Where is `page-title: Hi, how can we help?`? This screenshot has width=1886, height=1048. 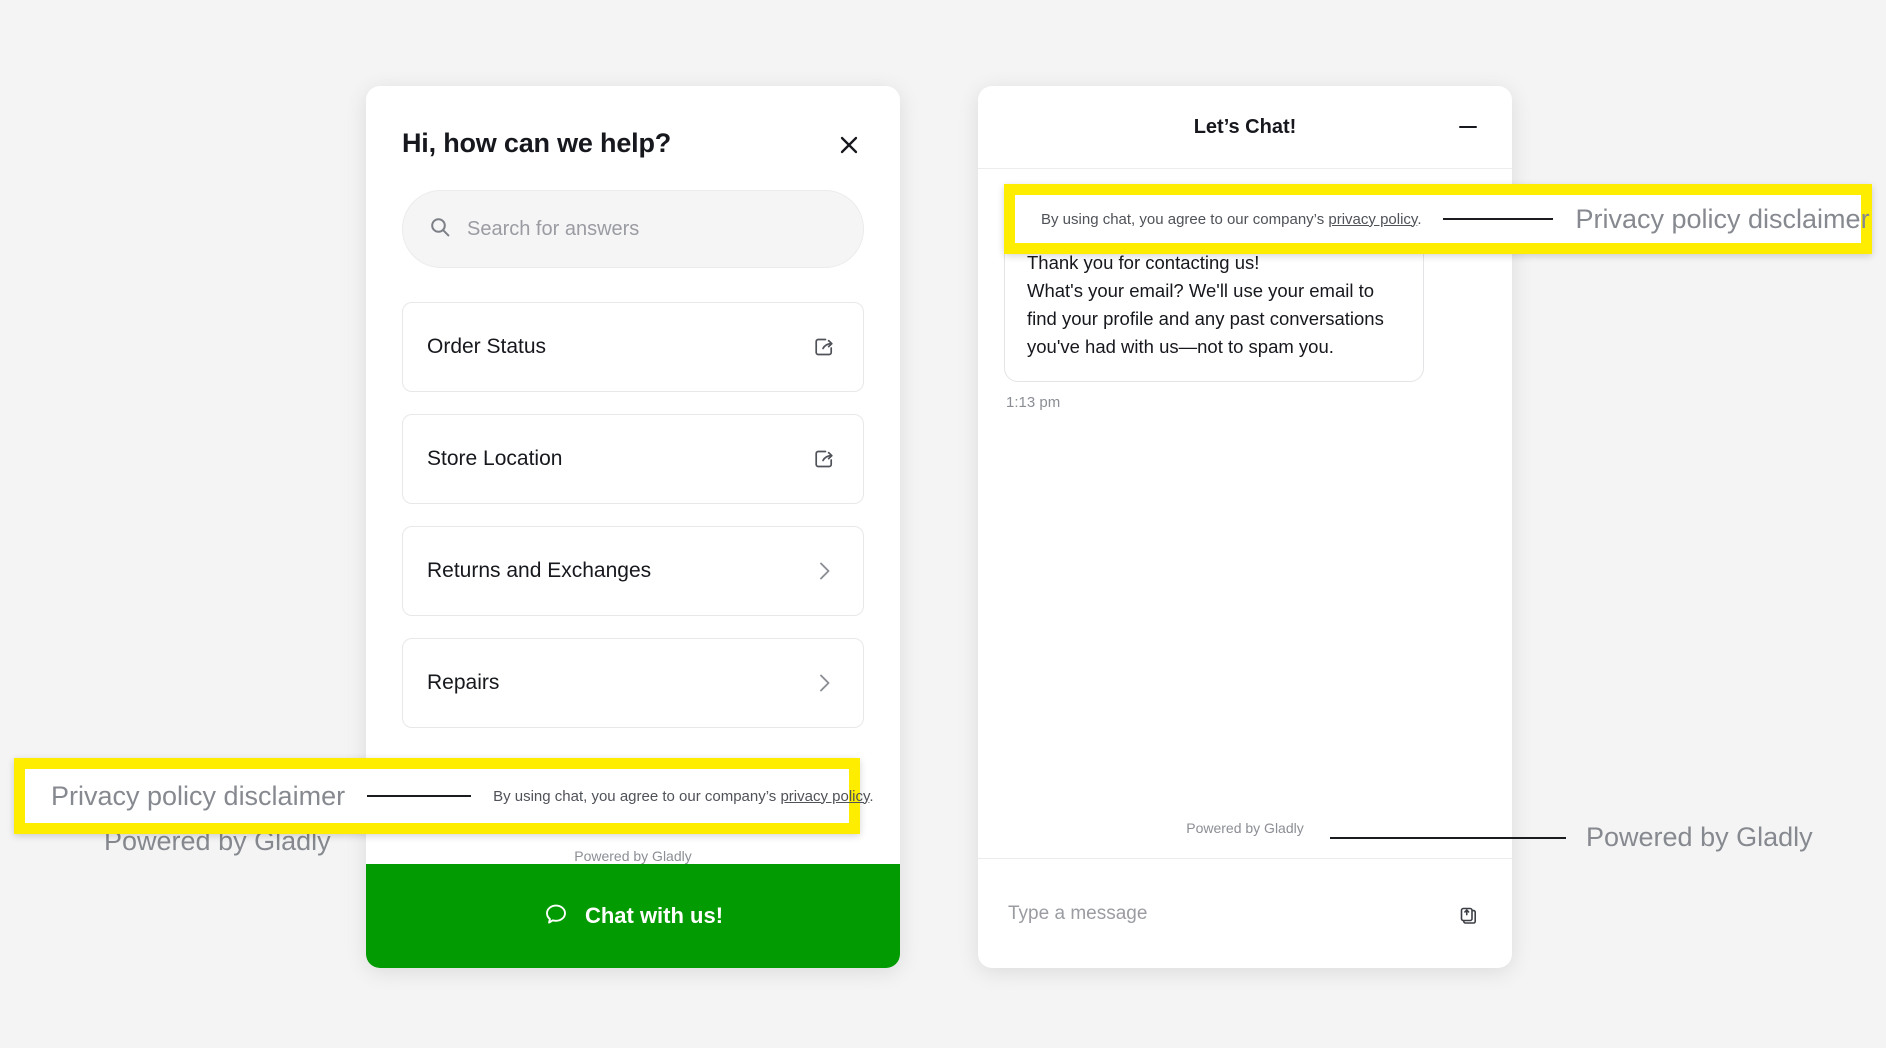
page-title: Hi, how can we help? is located at coordinates (537, 143).